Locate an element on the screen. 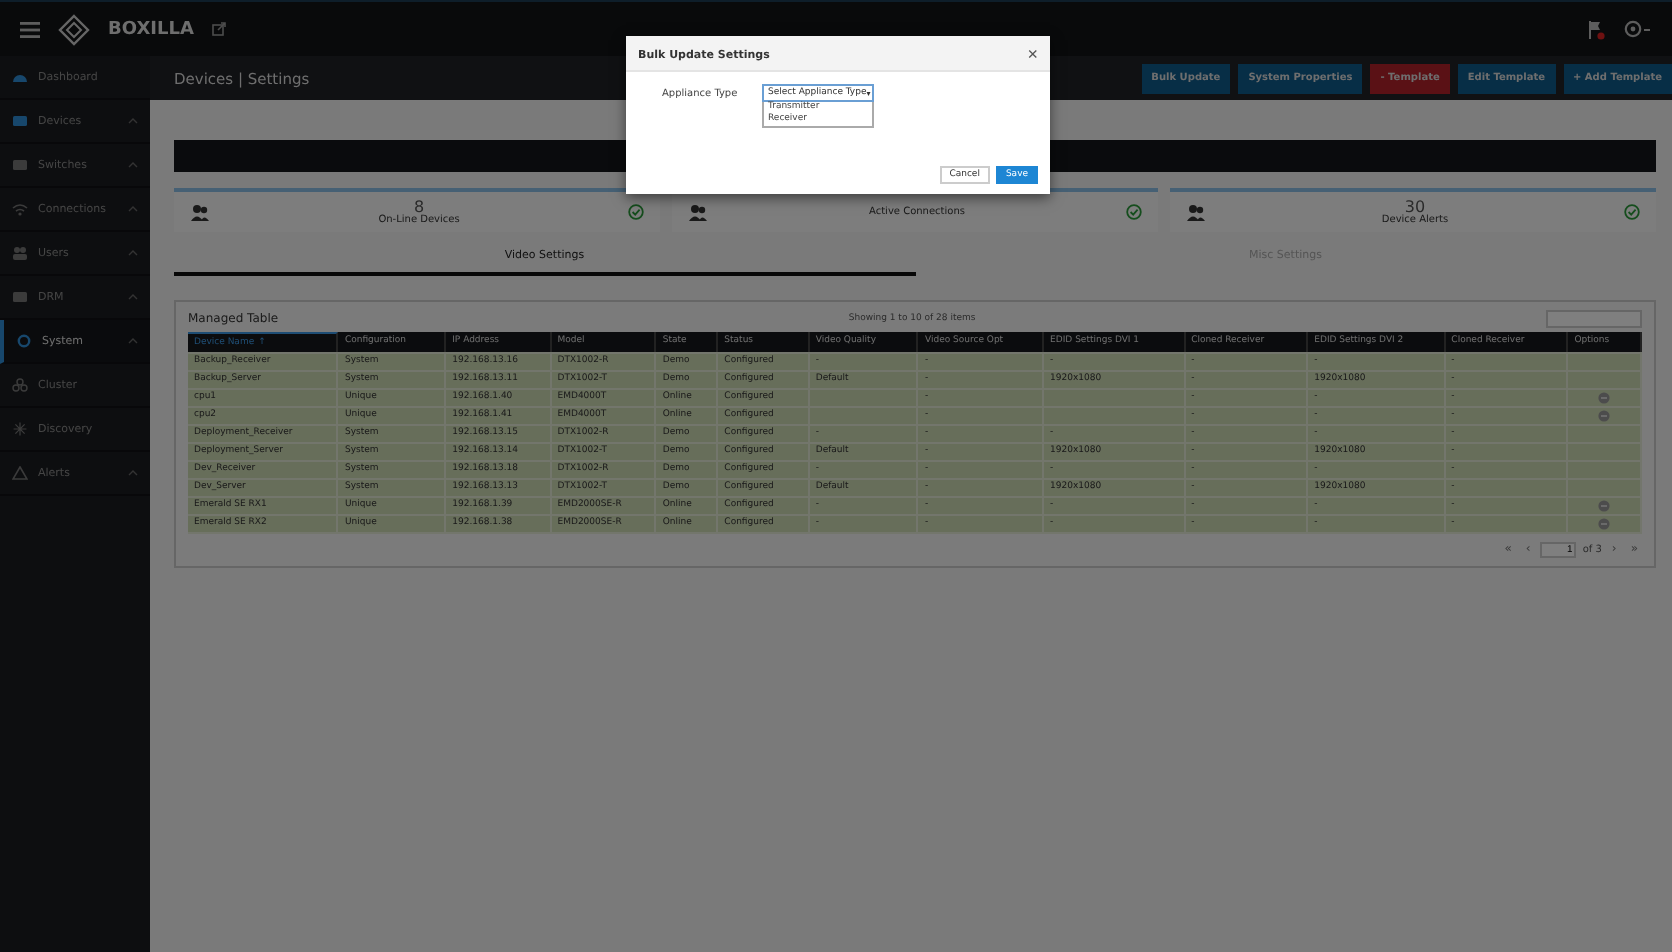  close-button: × is located at coordinates (1032, 55).